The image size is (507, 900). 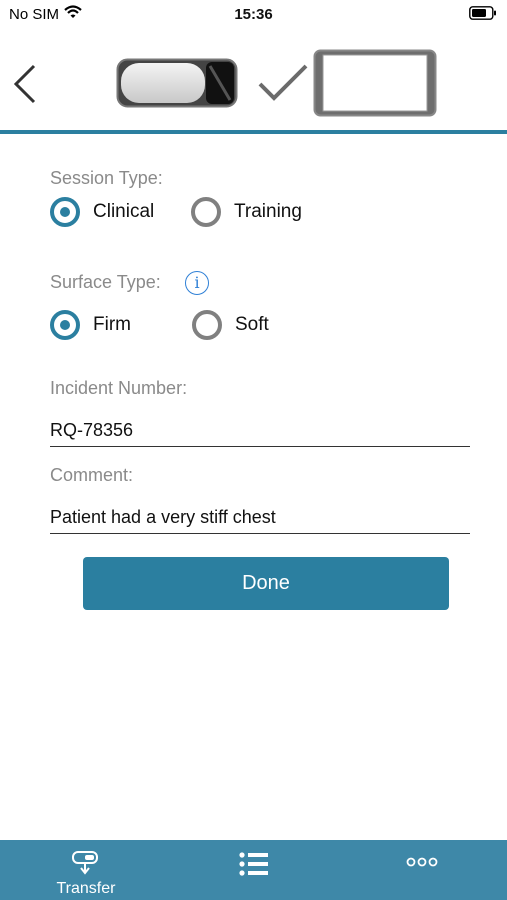 I want to click on incident-number-field: RQ-78356, so click(x=260, y=430).